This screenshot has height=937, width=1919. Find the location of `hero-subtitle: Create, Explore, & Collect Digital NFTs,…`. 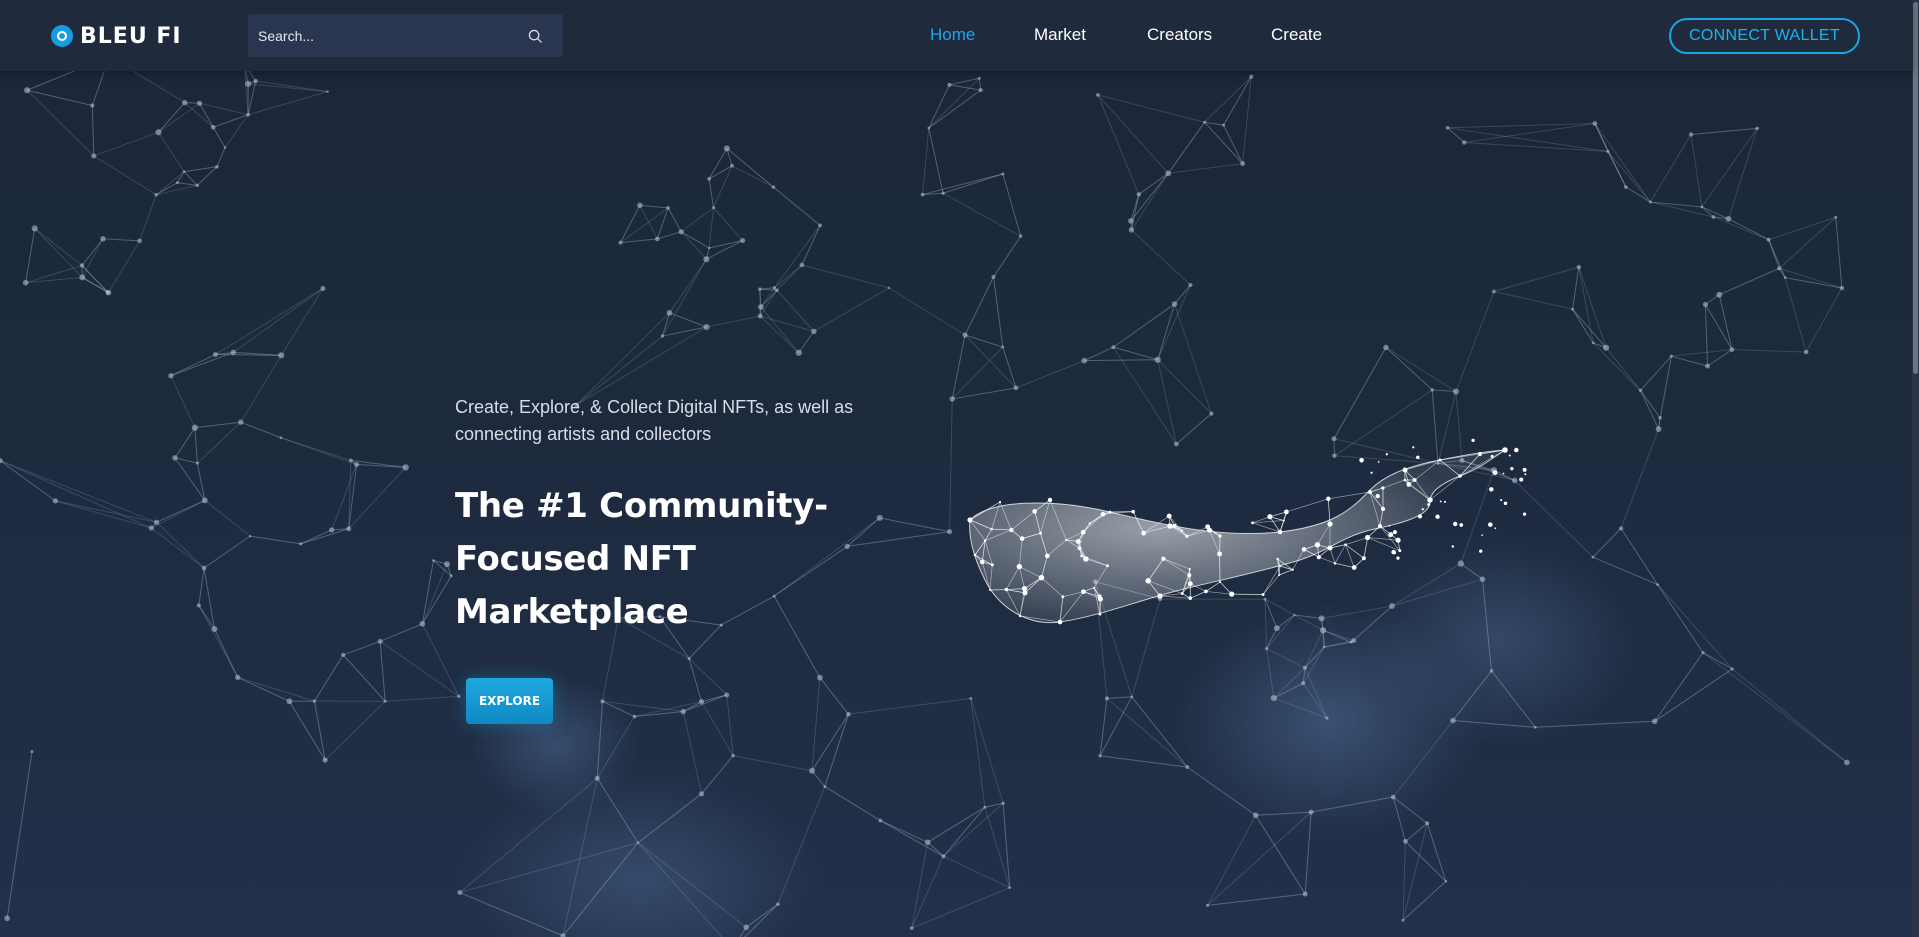

hero-subtitle: Create, Explore, & Collect Digital NFTs,… is located at coordinates (654, 420).